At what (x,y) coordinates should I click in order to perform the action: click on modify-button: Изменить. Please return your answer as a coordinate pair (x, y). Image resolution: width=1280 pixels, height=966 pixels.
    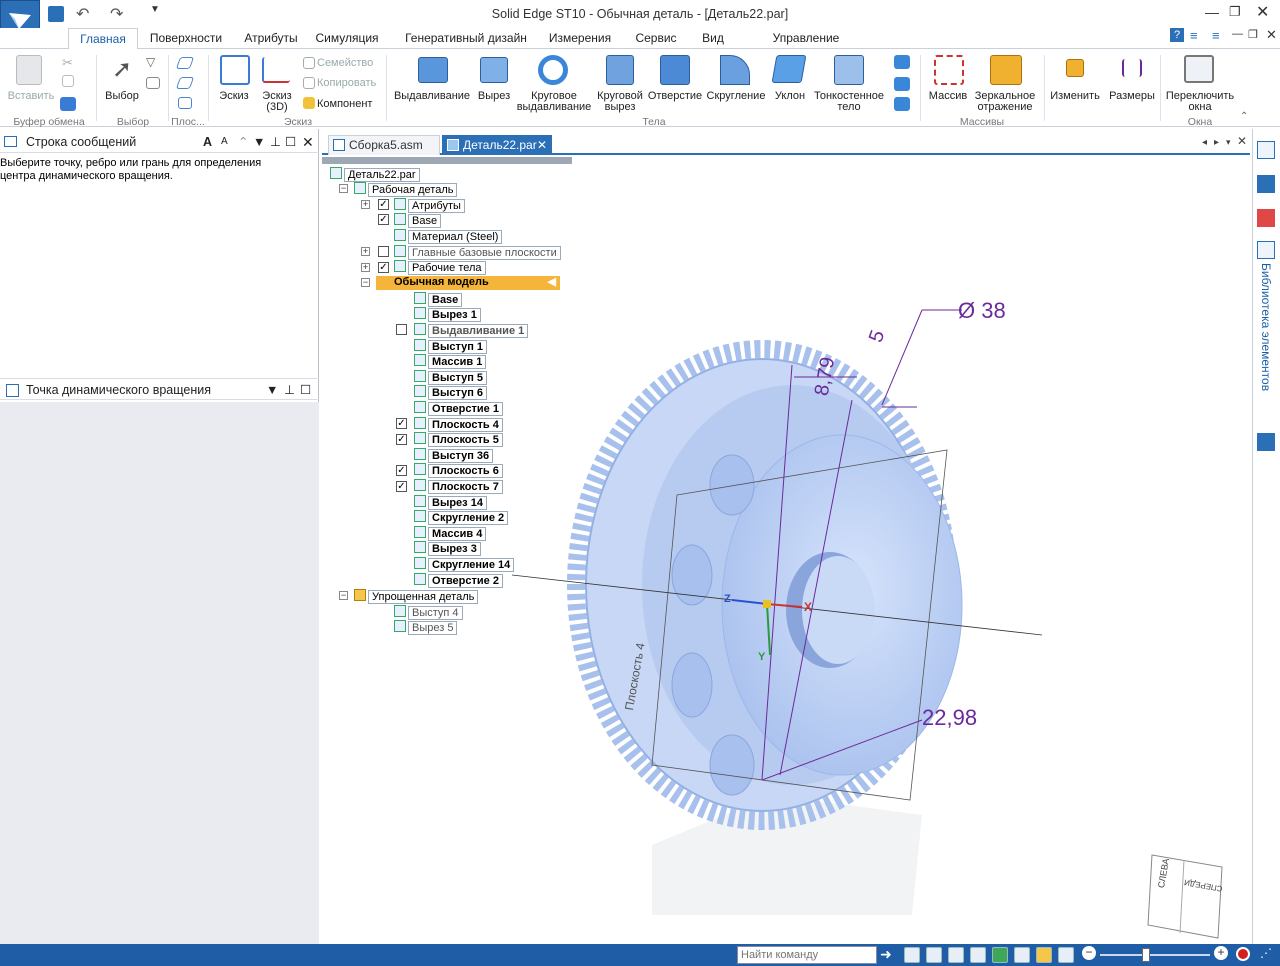
    Looking at the image, I should click on (1075, 96).